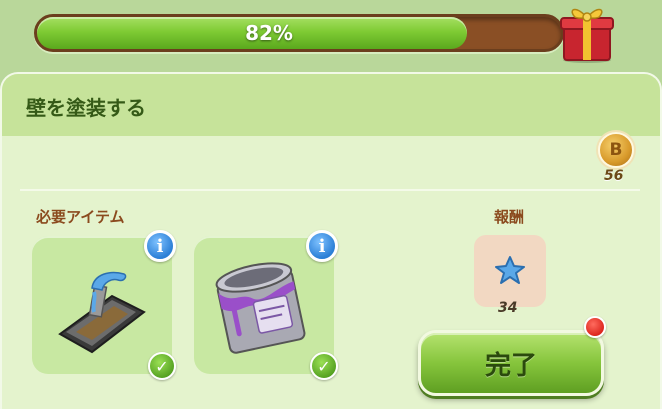 The height and width of the screenshot is (409, 662). What do you see at coordinates (269, 33) in the screenshot?
I see `progress-percent: 82%` at bounding box center [269, 33].